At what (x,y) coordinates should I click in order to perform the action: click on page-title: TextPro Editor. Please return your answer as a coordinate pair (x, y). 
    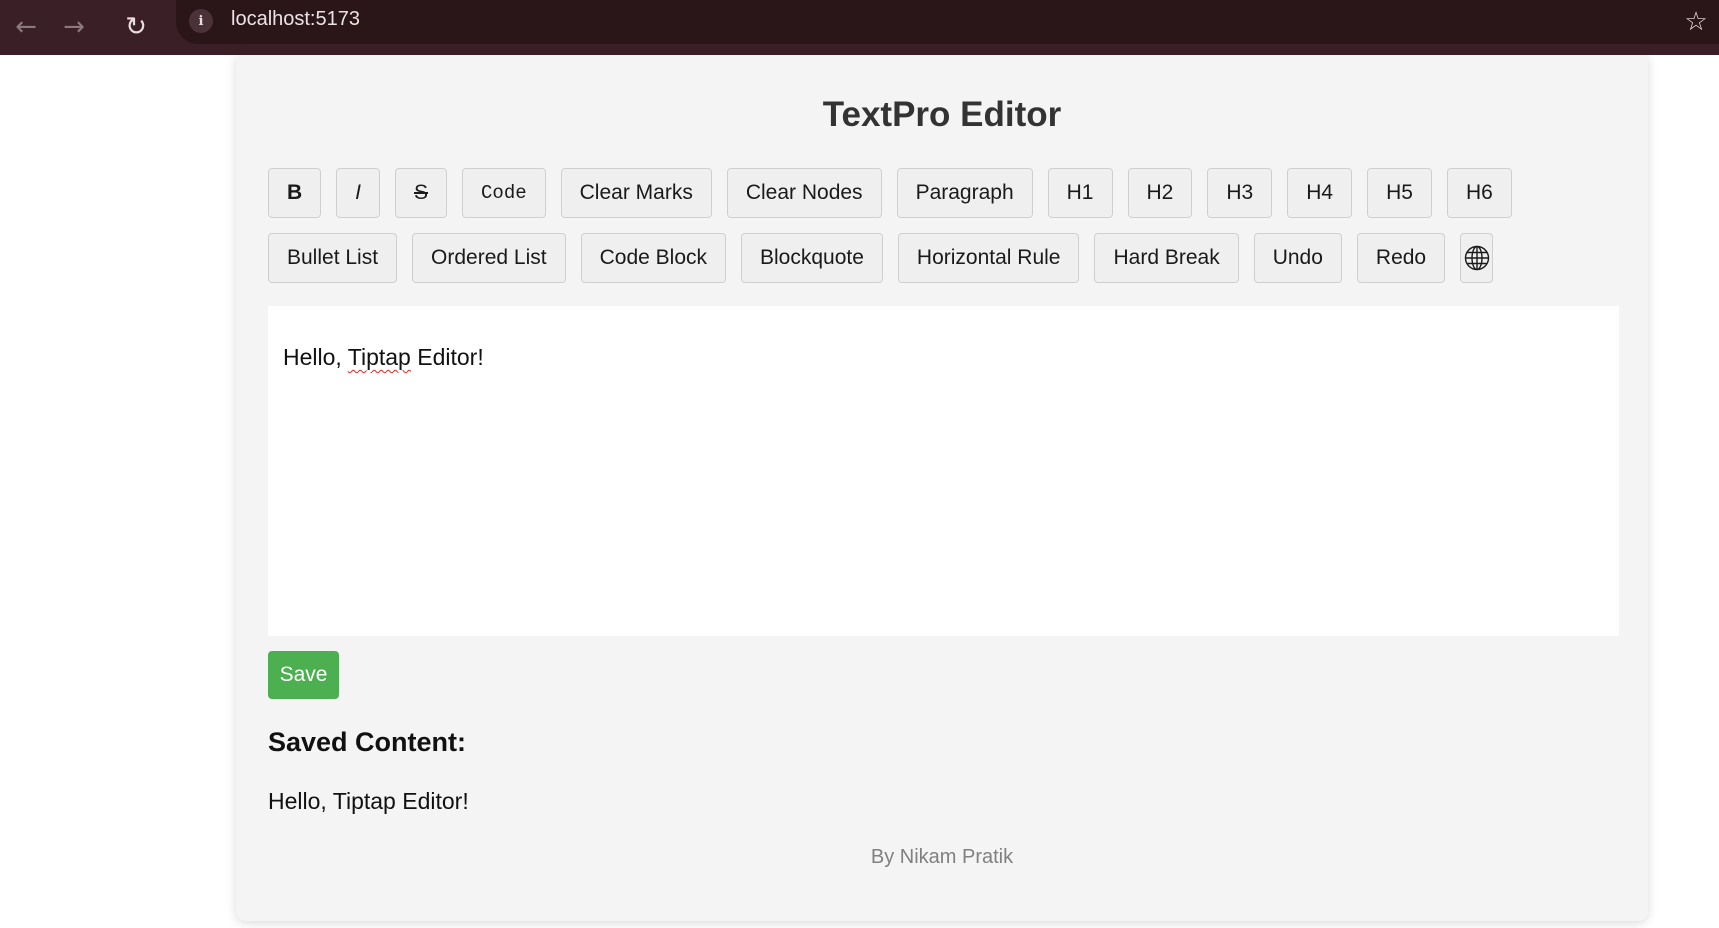
    Looking at the image, I should click on (942, 114).